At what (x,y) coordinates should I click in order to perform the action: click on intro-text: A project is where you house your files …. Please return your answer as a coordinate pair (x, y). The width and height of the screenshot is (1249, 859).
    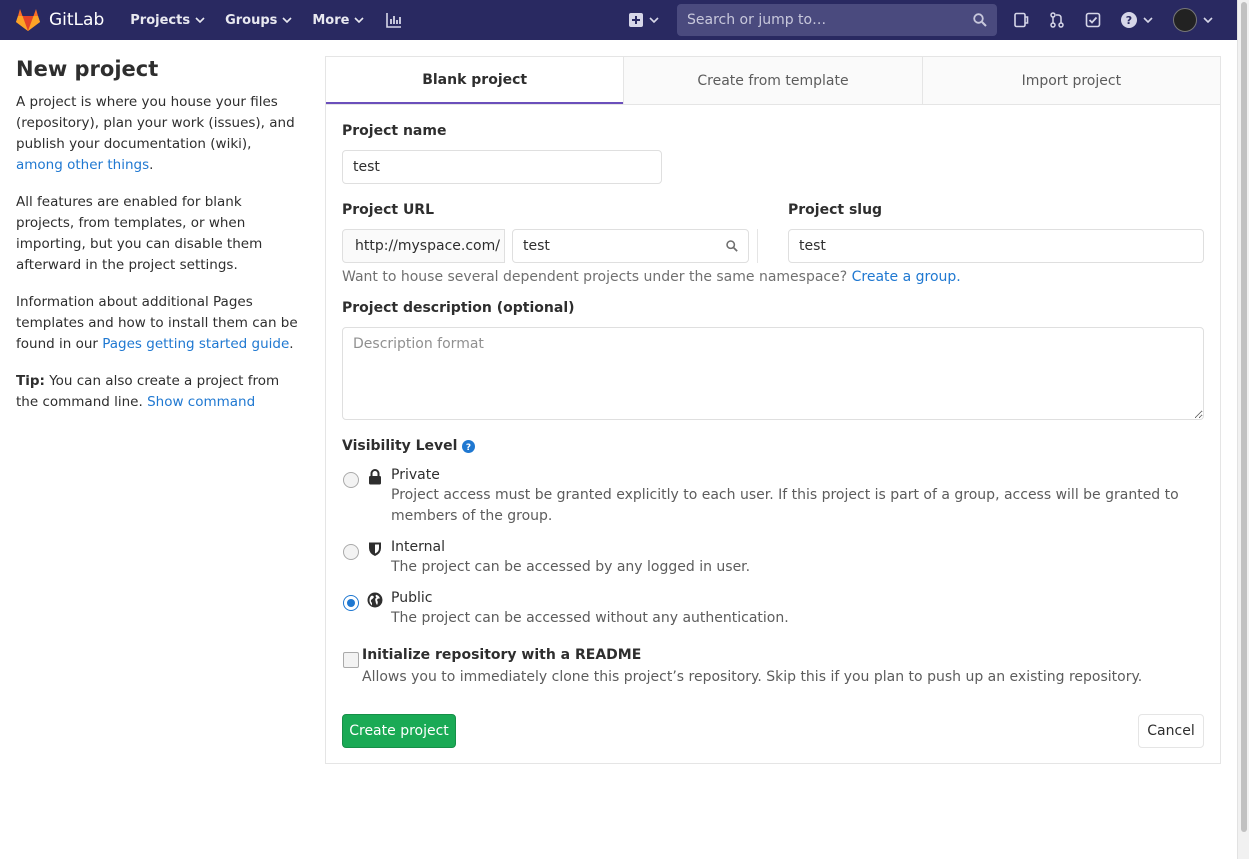
    Looking at the image, I should click on (155, 123).